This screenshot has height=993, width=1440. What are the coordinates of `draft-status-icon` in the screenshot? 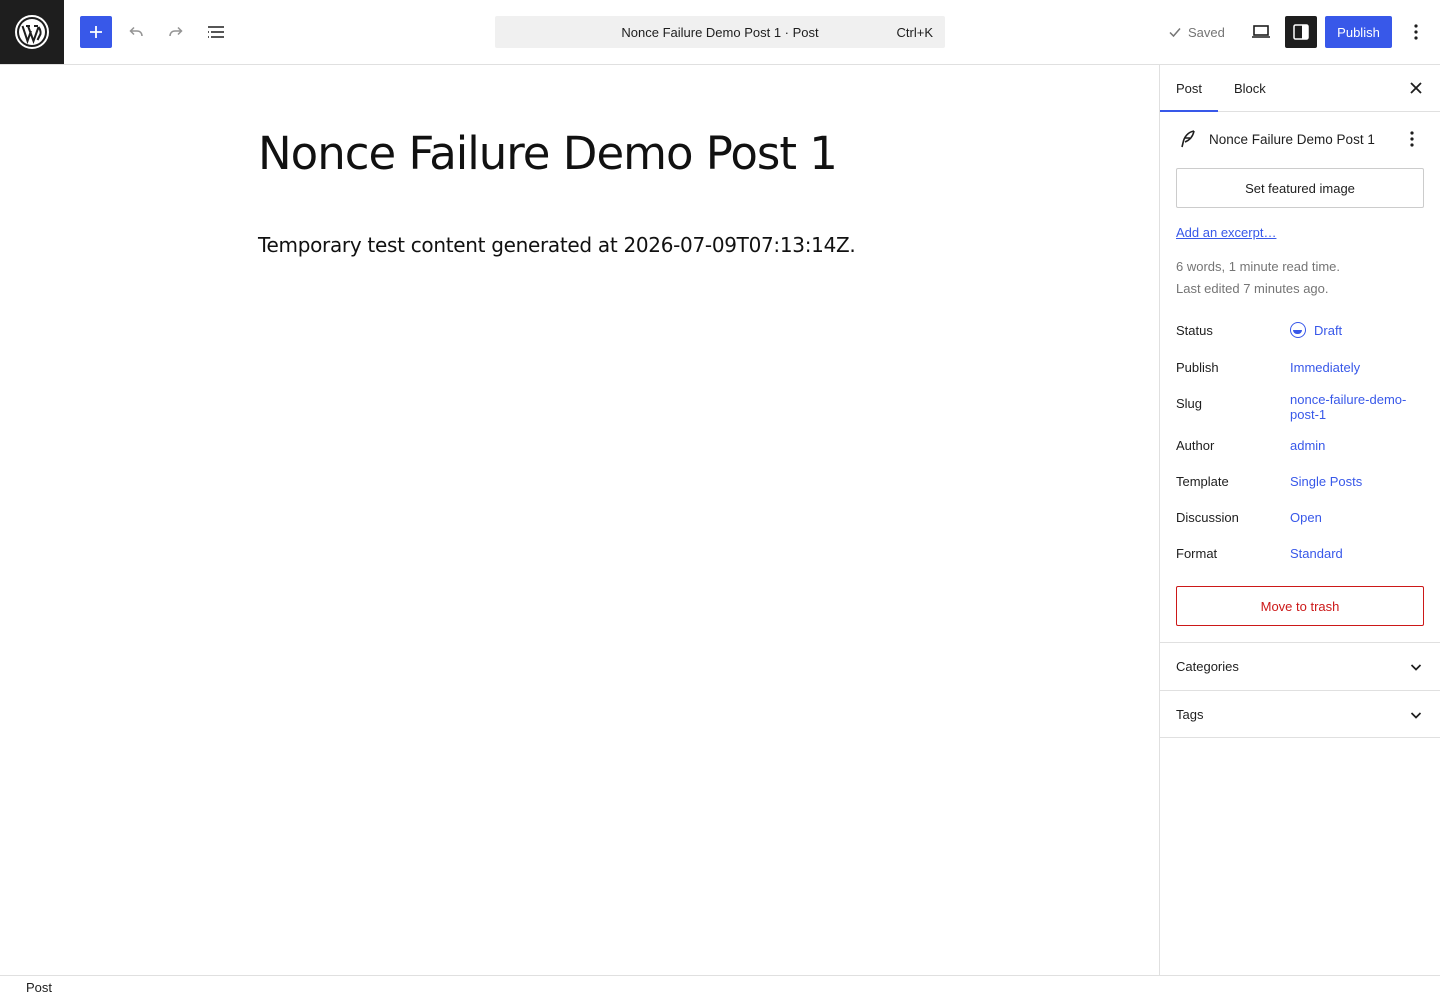 It's located at (1298, 330).